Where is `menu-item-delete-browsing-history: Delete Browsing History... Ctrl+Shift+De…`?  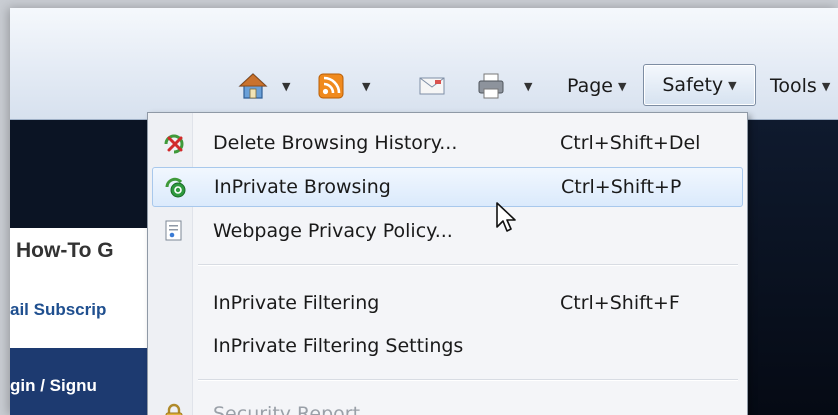 menu-item-delete-browsing-history: Delete Browsing History... Ctrl+Shift+De… is located at coordinates (446, 143).